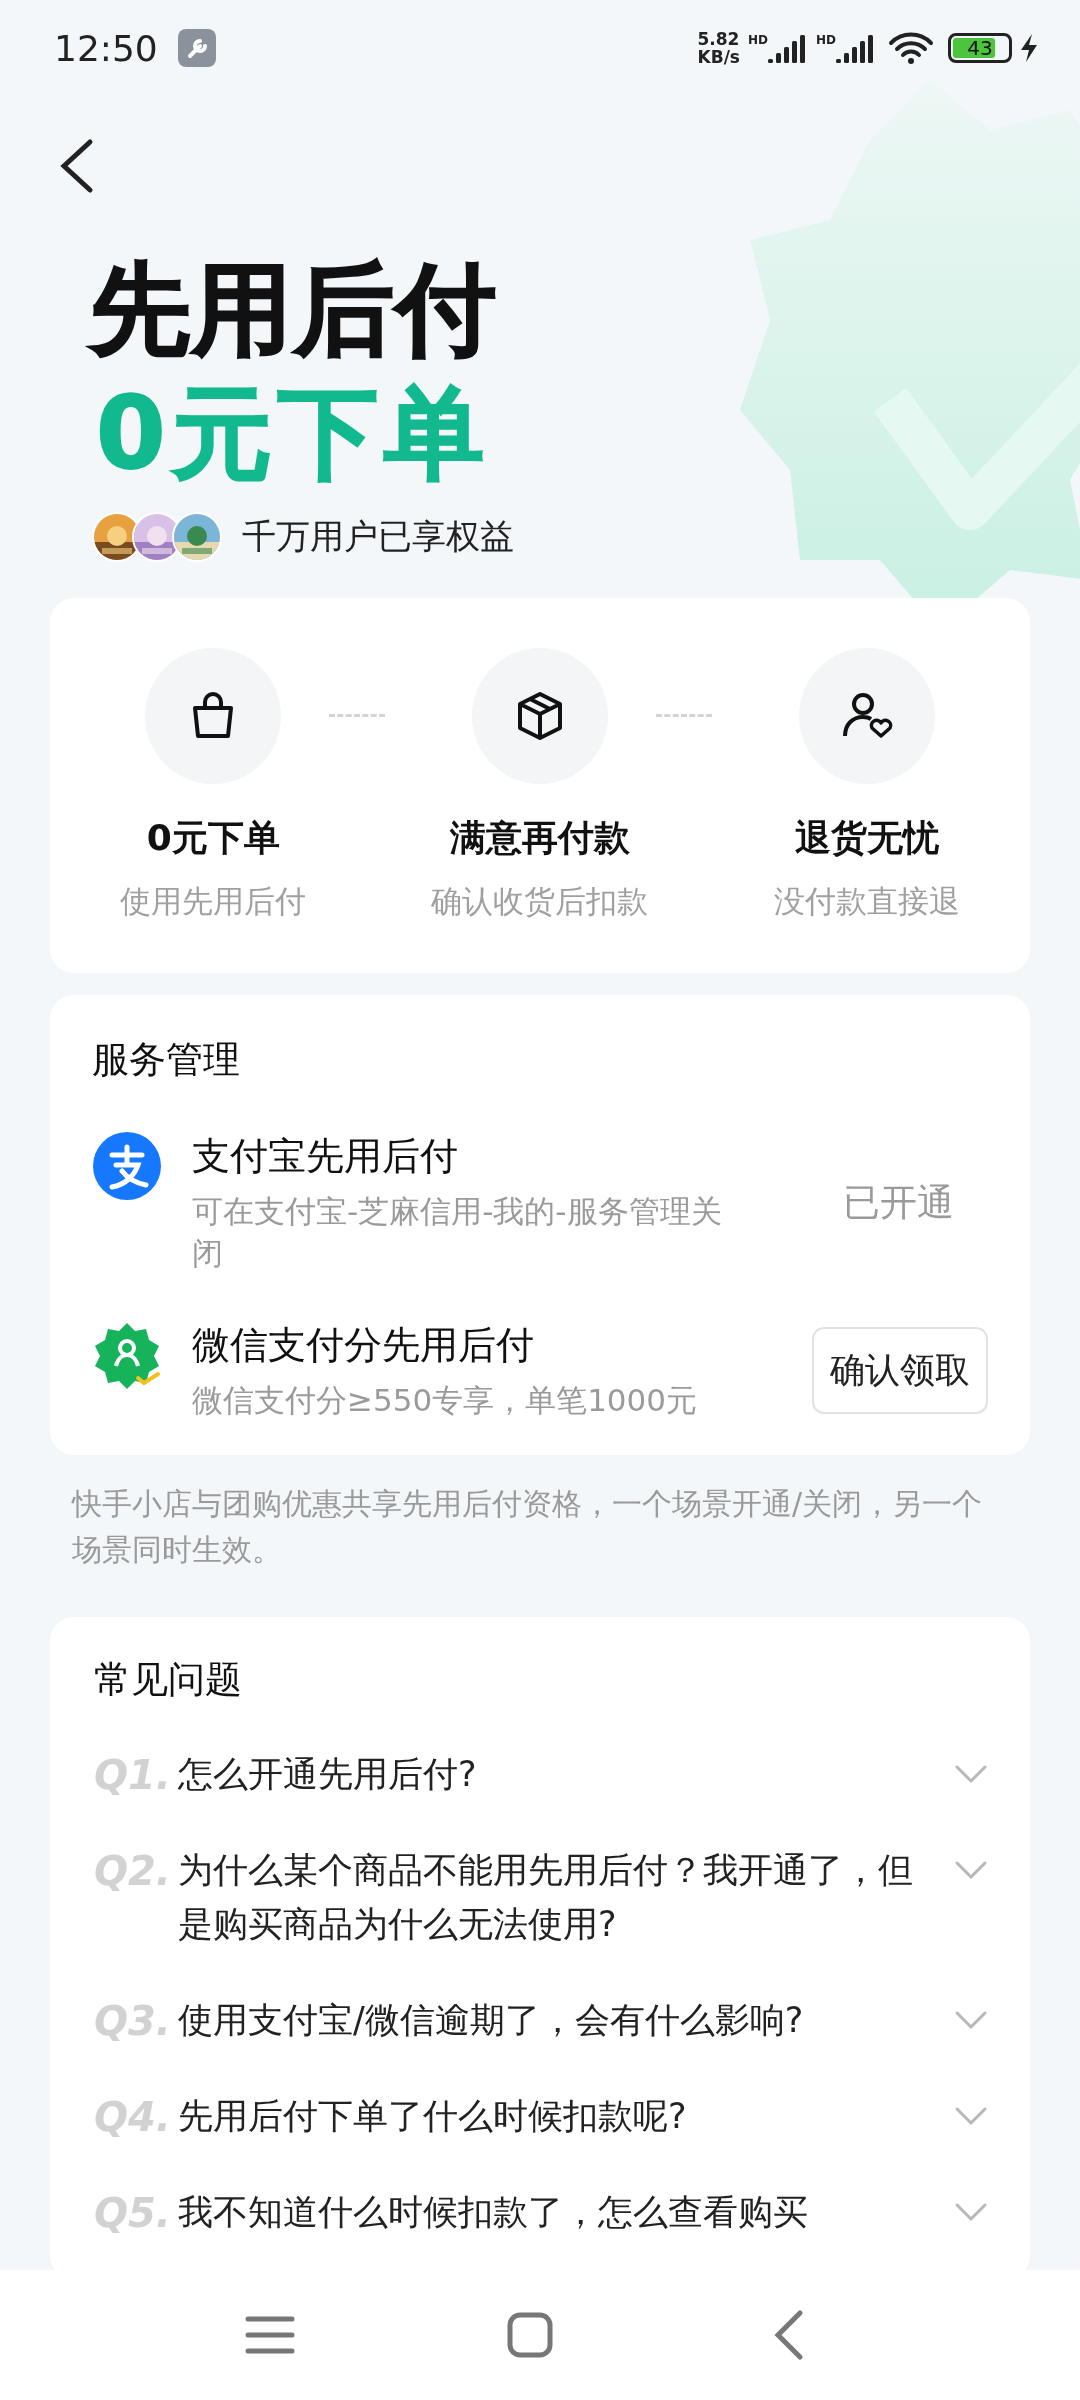 Image resolution: width=1080 pixels, height=2400 pixels. Describe the element at coordinates (445, 1400) in the screenshot. I see `service-desc: 微信支付分≥550专享，单笔1000元` at that location.